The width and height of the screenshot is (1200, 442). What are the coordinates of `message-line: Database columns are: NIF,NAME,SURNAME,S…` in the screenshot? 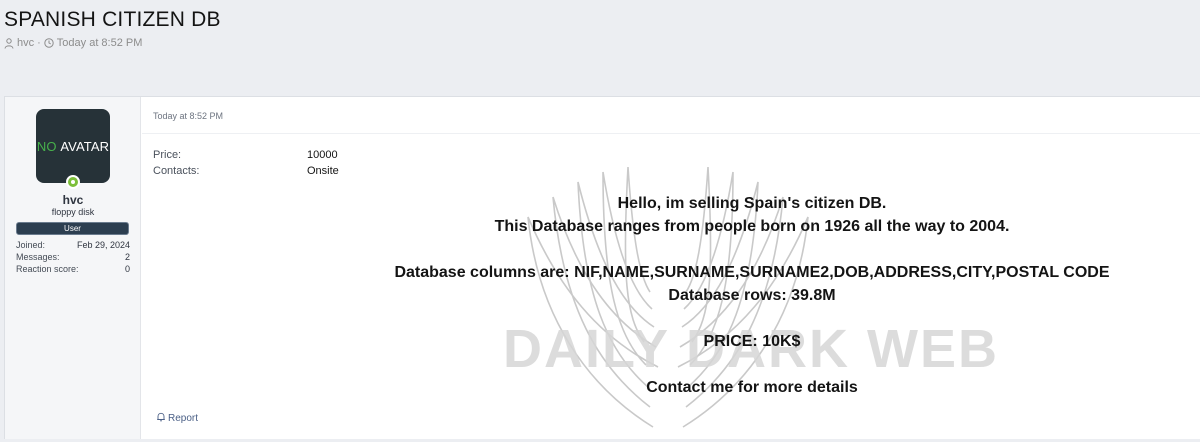 It's located at (752, 272).